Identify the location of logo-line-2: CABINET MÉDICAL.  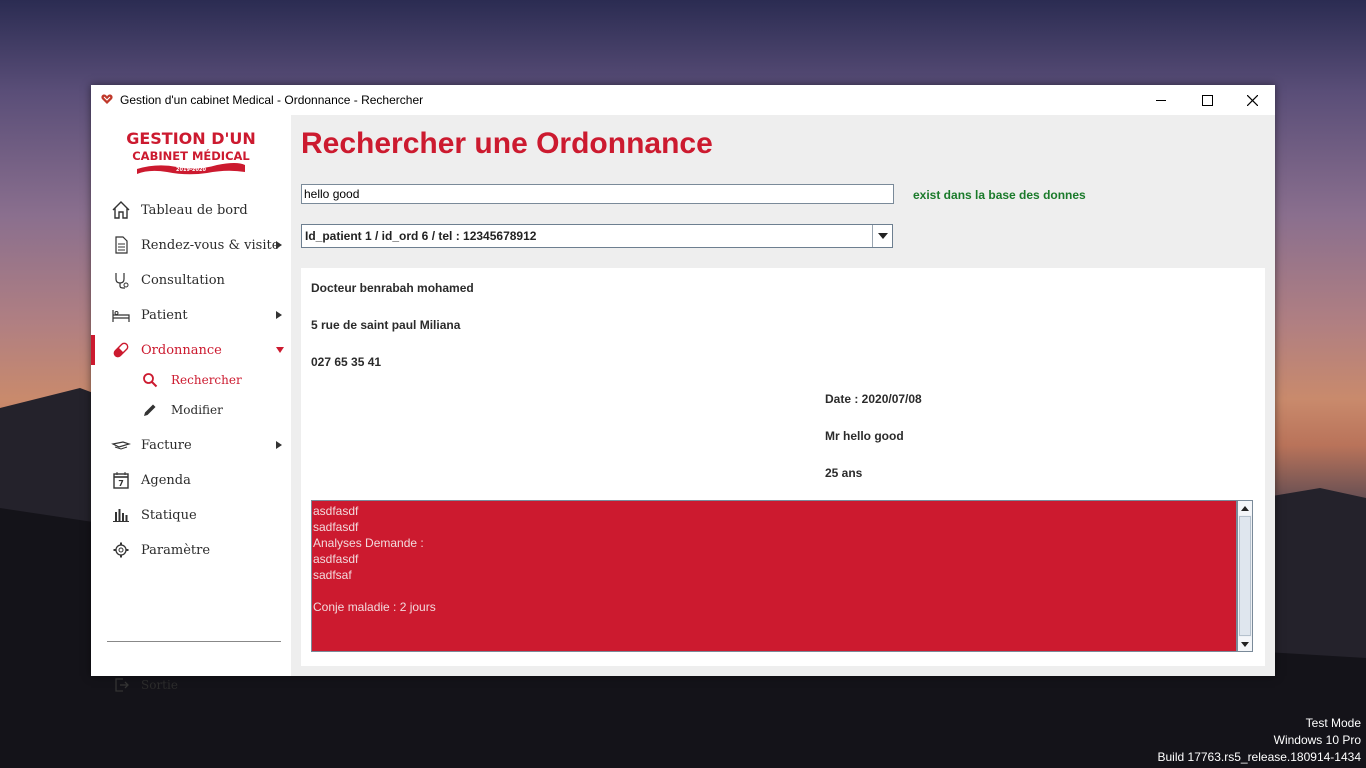
(191, 155).